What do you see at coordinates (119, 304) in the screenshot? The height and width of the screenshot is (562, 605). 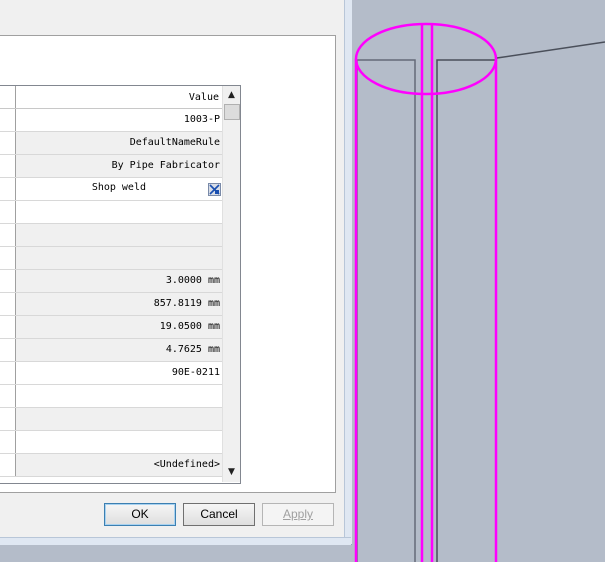 I see `row-value: 857.8119 mm` at bounding box center [119, 304].